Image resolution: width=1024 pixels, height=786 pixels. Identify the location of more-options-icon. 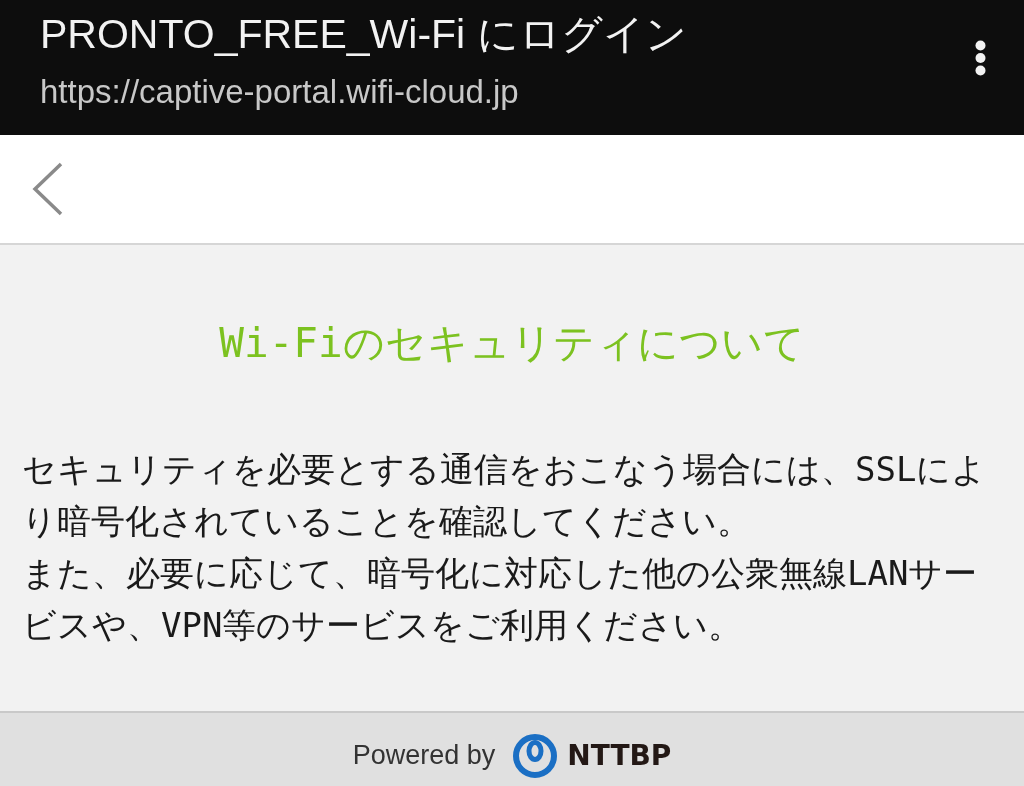
(980, 58).